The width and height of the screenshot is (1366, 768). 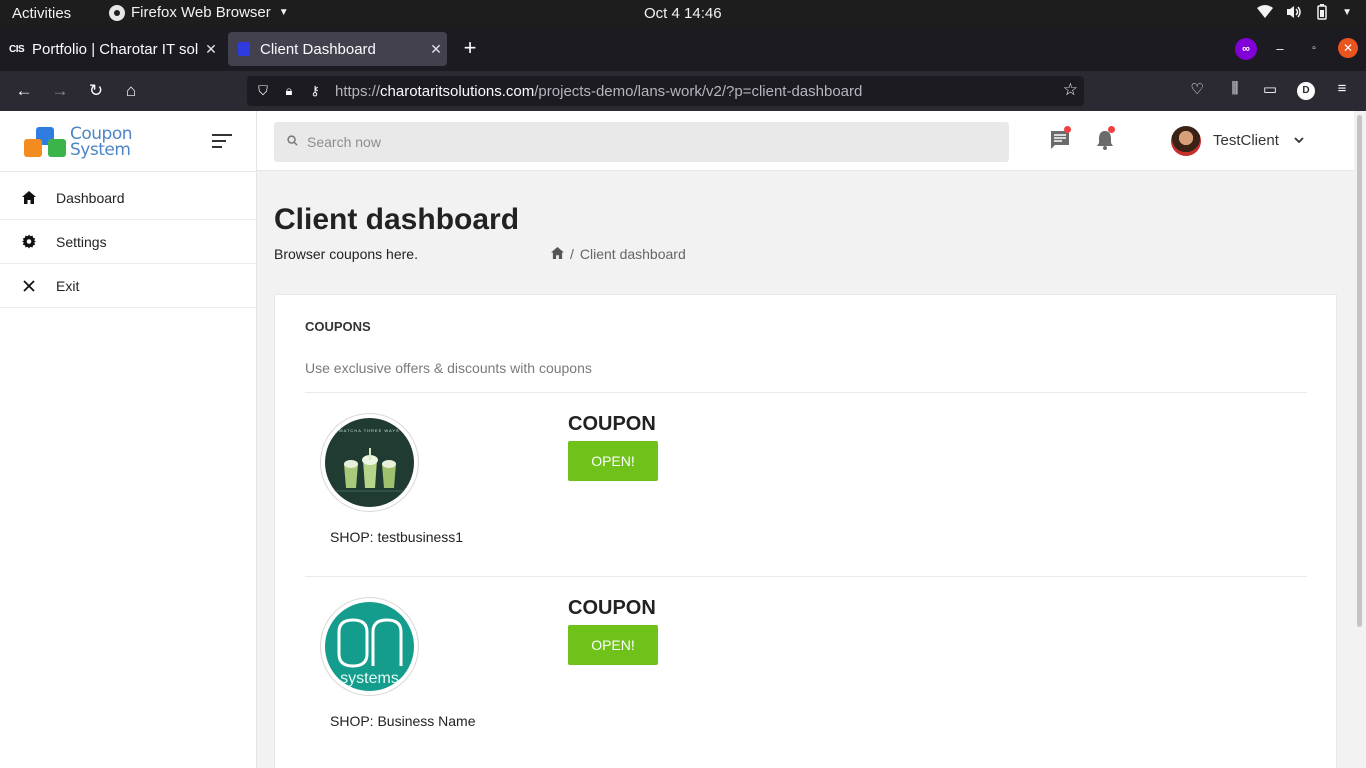 What do you see at coordinates (338, 326) in the screenshot?
I see `card-title: COUPONS` at bounding box center [338, 326].